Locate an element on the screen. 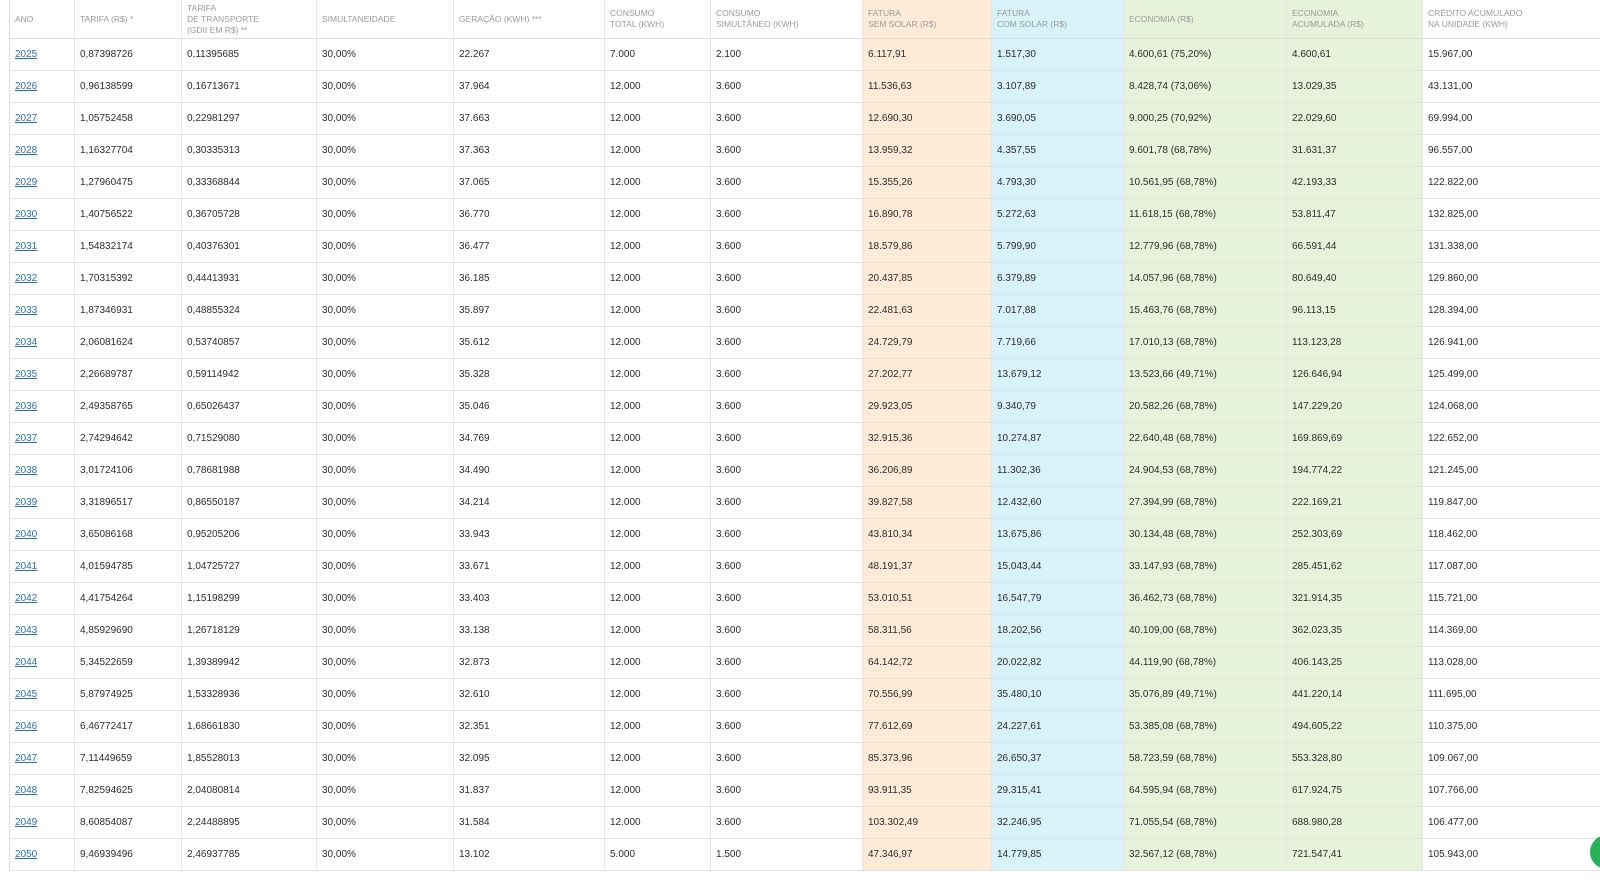 The width and height of the screenshot is (1600, 881). cell-economia: 58.723,59 (68,78%) is located at coordinates (1205, 758).